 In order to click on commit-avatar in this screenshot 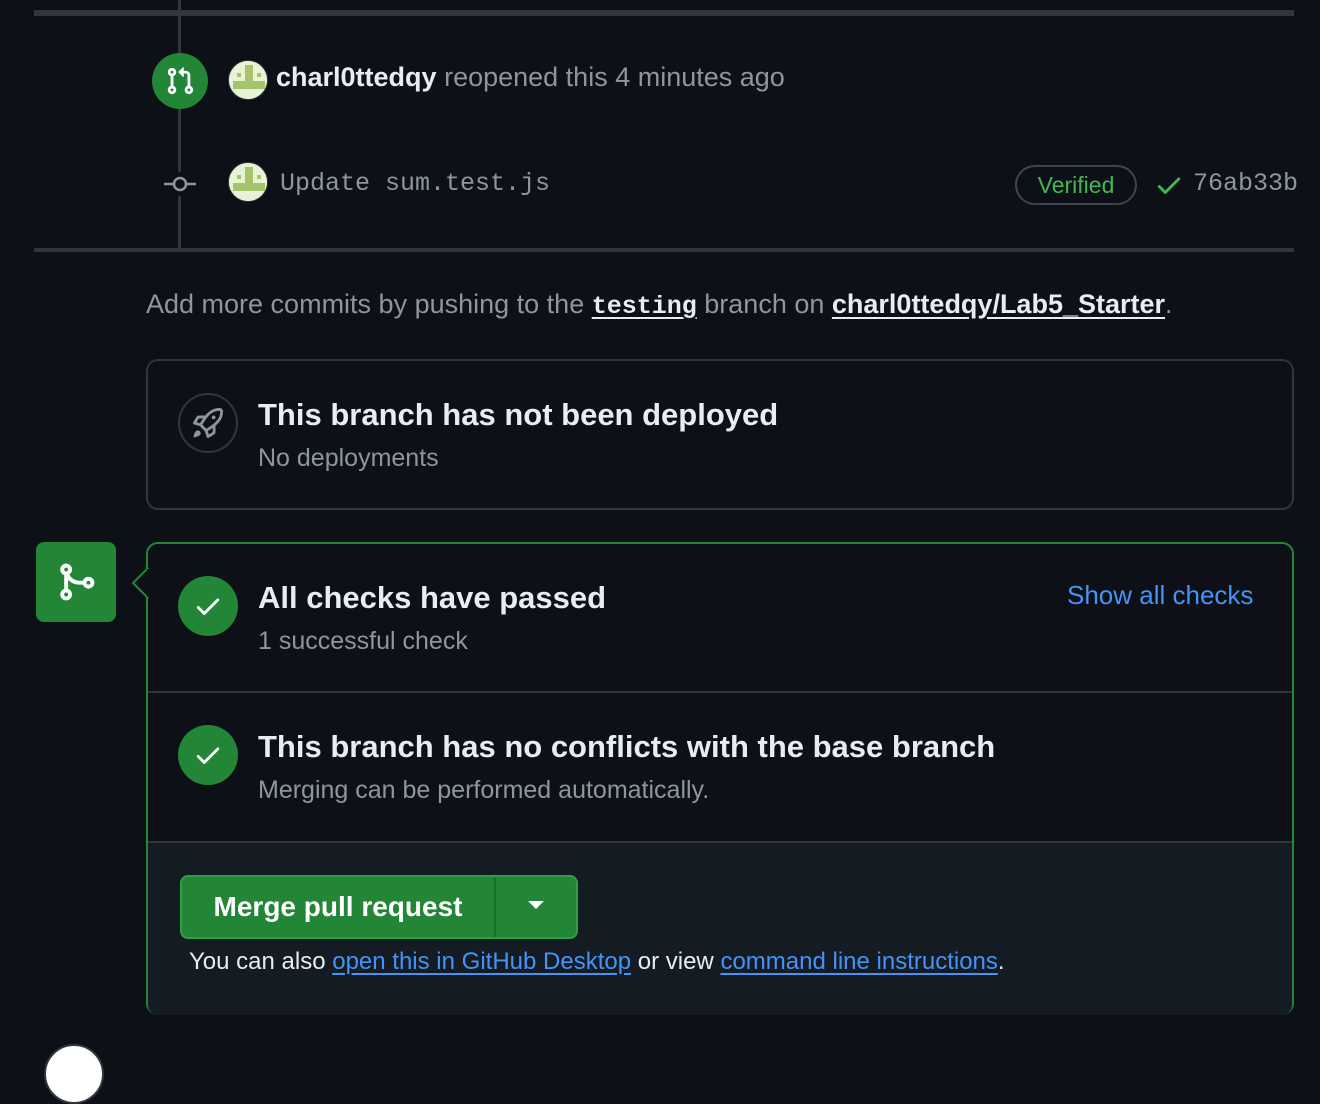, I will do `click(248, 182)`.